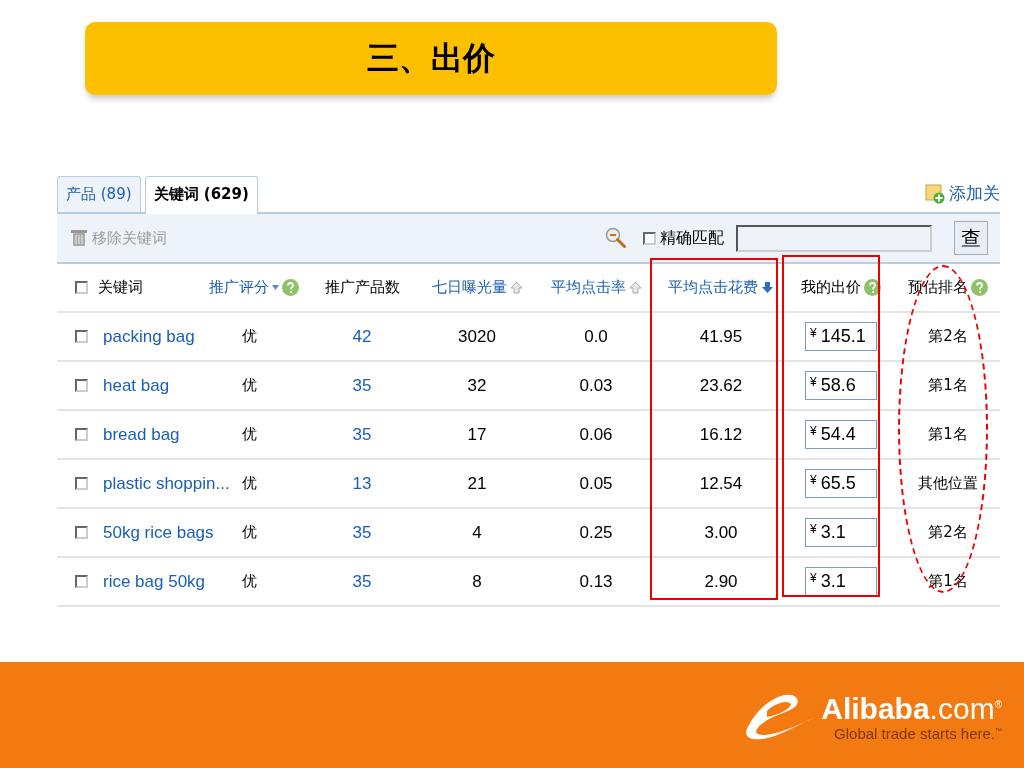 This screenshot has width=1024, height=768. I want to click on bid-field: ¥ 145.1, so click(841, 336).